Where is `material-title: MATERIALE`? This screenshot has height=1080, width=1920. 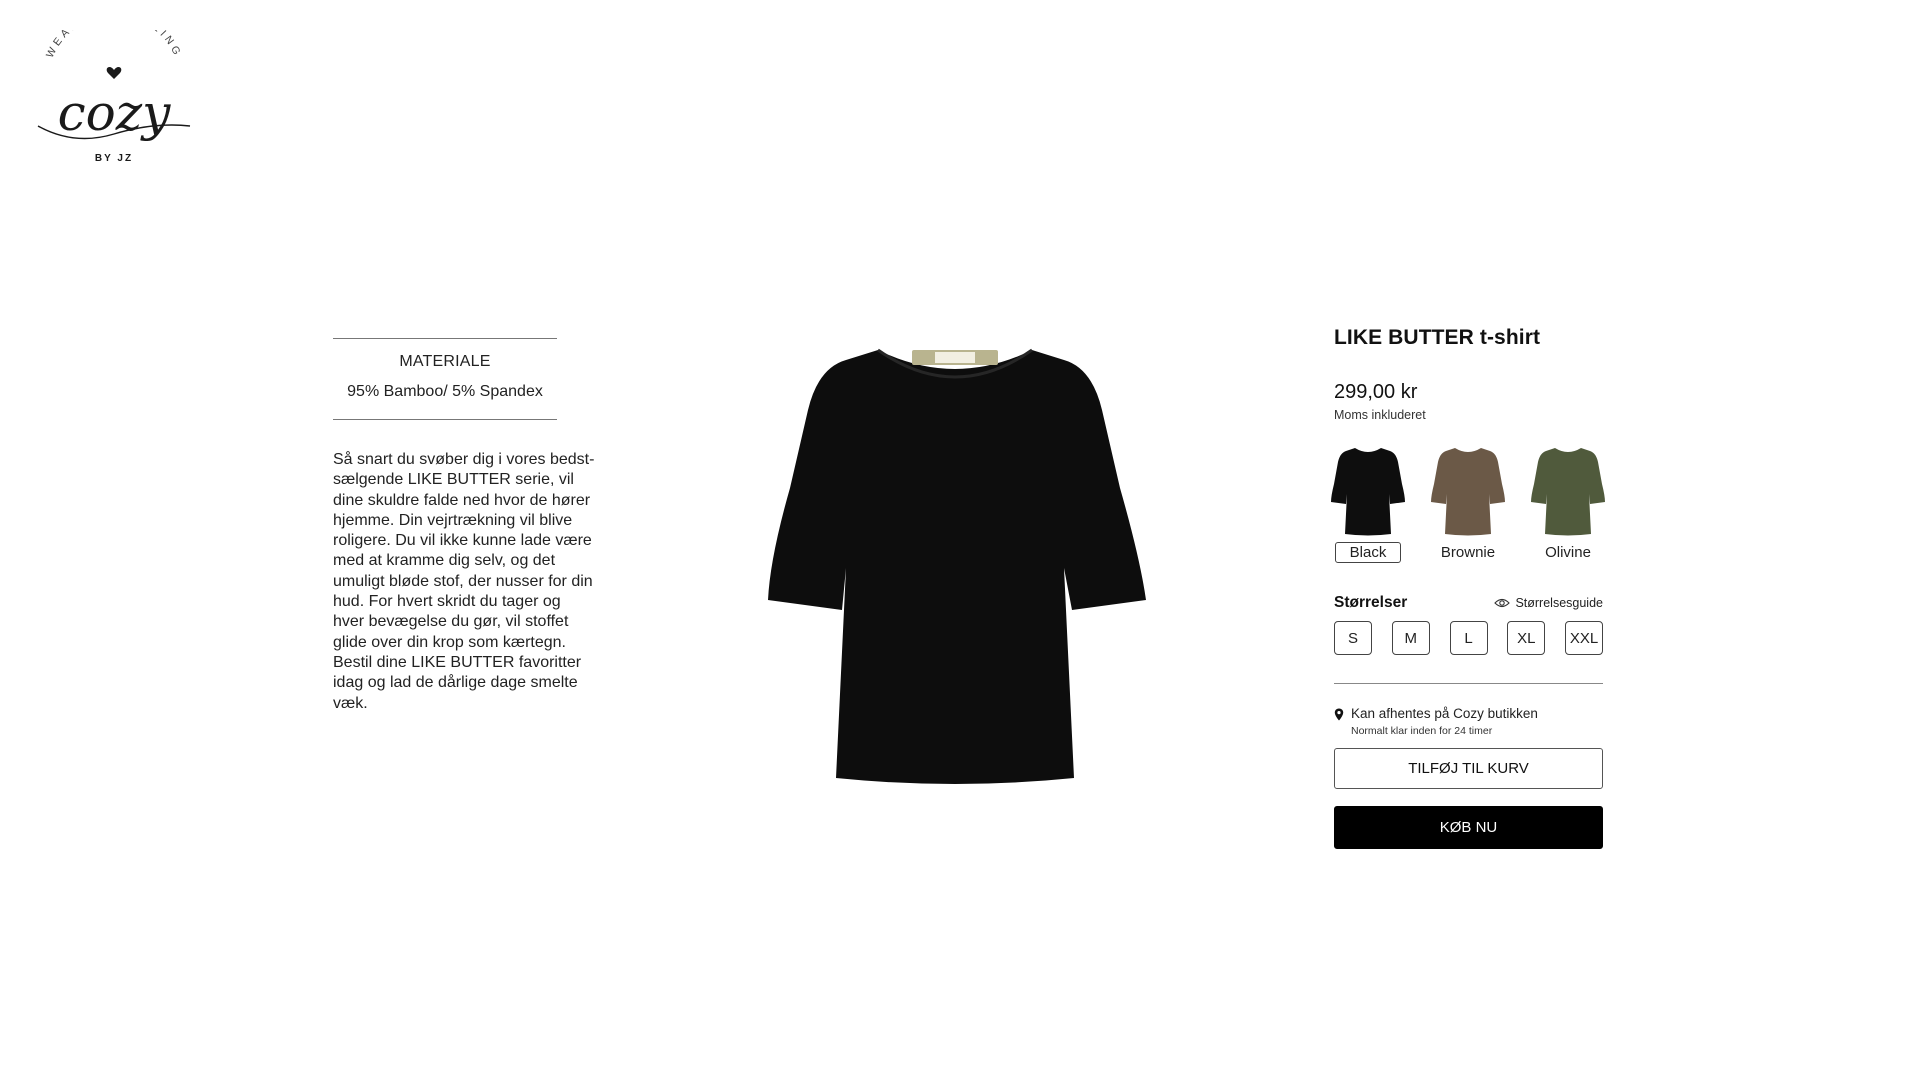 material-title: MATERIALE is located at coordinates (445, 361).